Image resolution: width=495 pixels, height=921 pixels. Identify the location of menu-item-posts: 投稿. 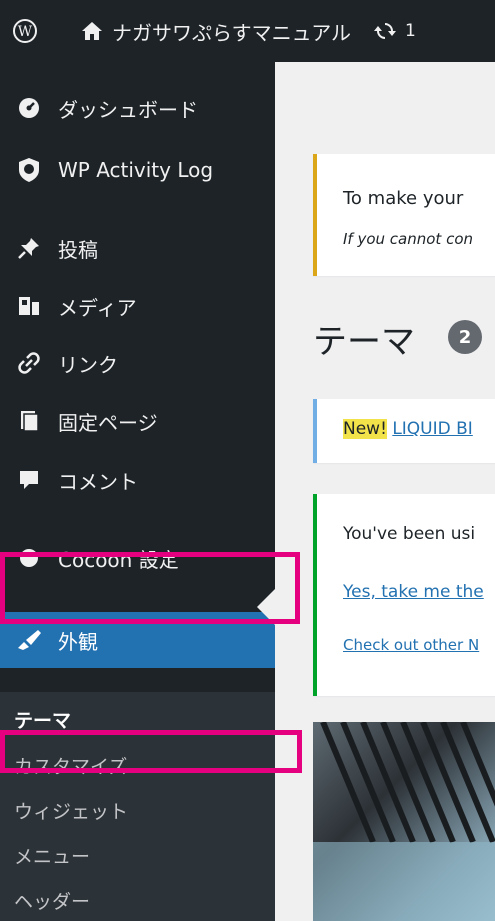
(137, 248).